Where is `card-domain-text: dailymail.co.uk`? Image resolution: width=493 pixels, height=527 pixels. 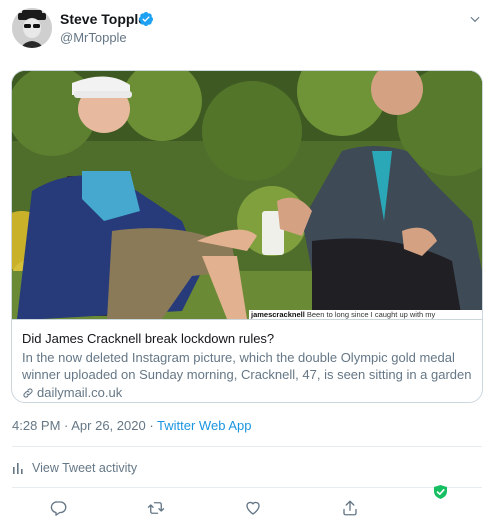
card-domain-text: dailymail.co.uk is located at coordinates (80, 392).